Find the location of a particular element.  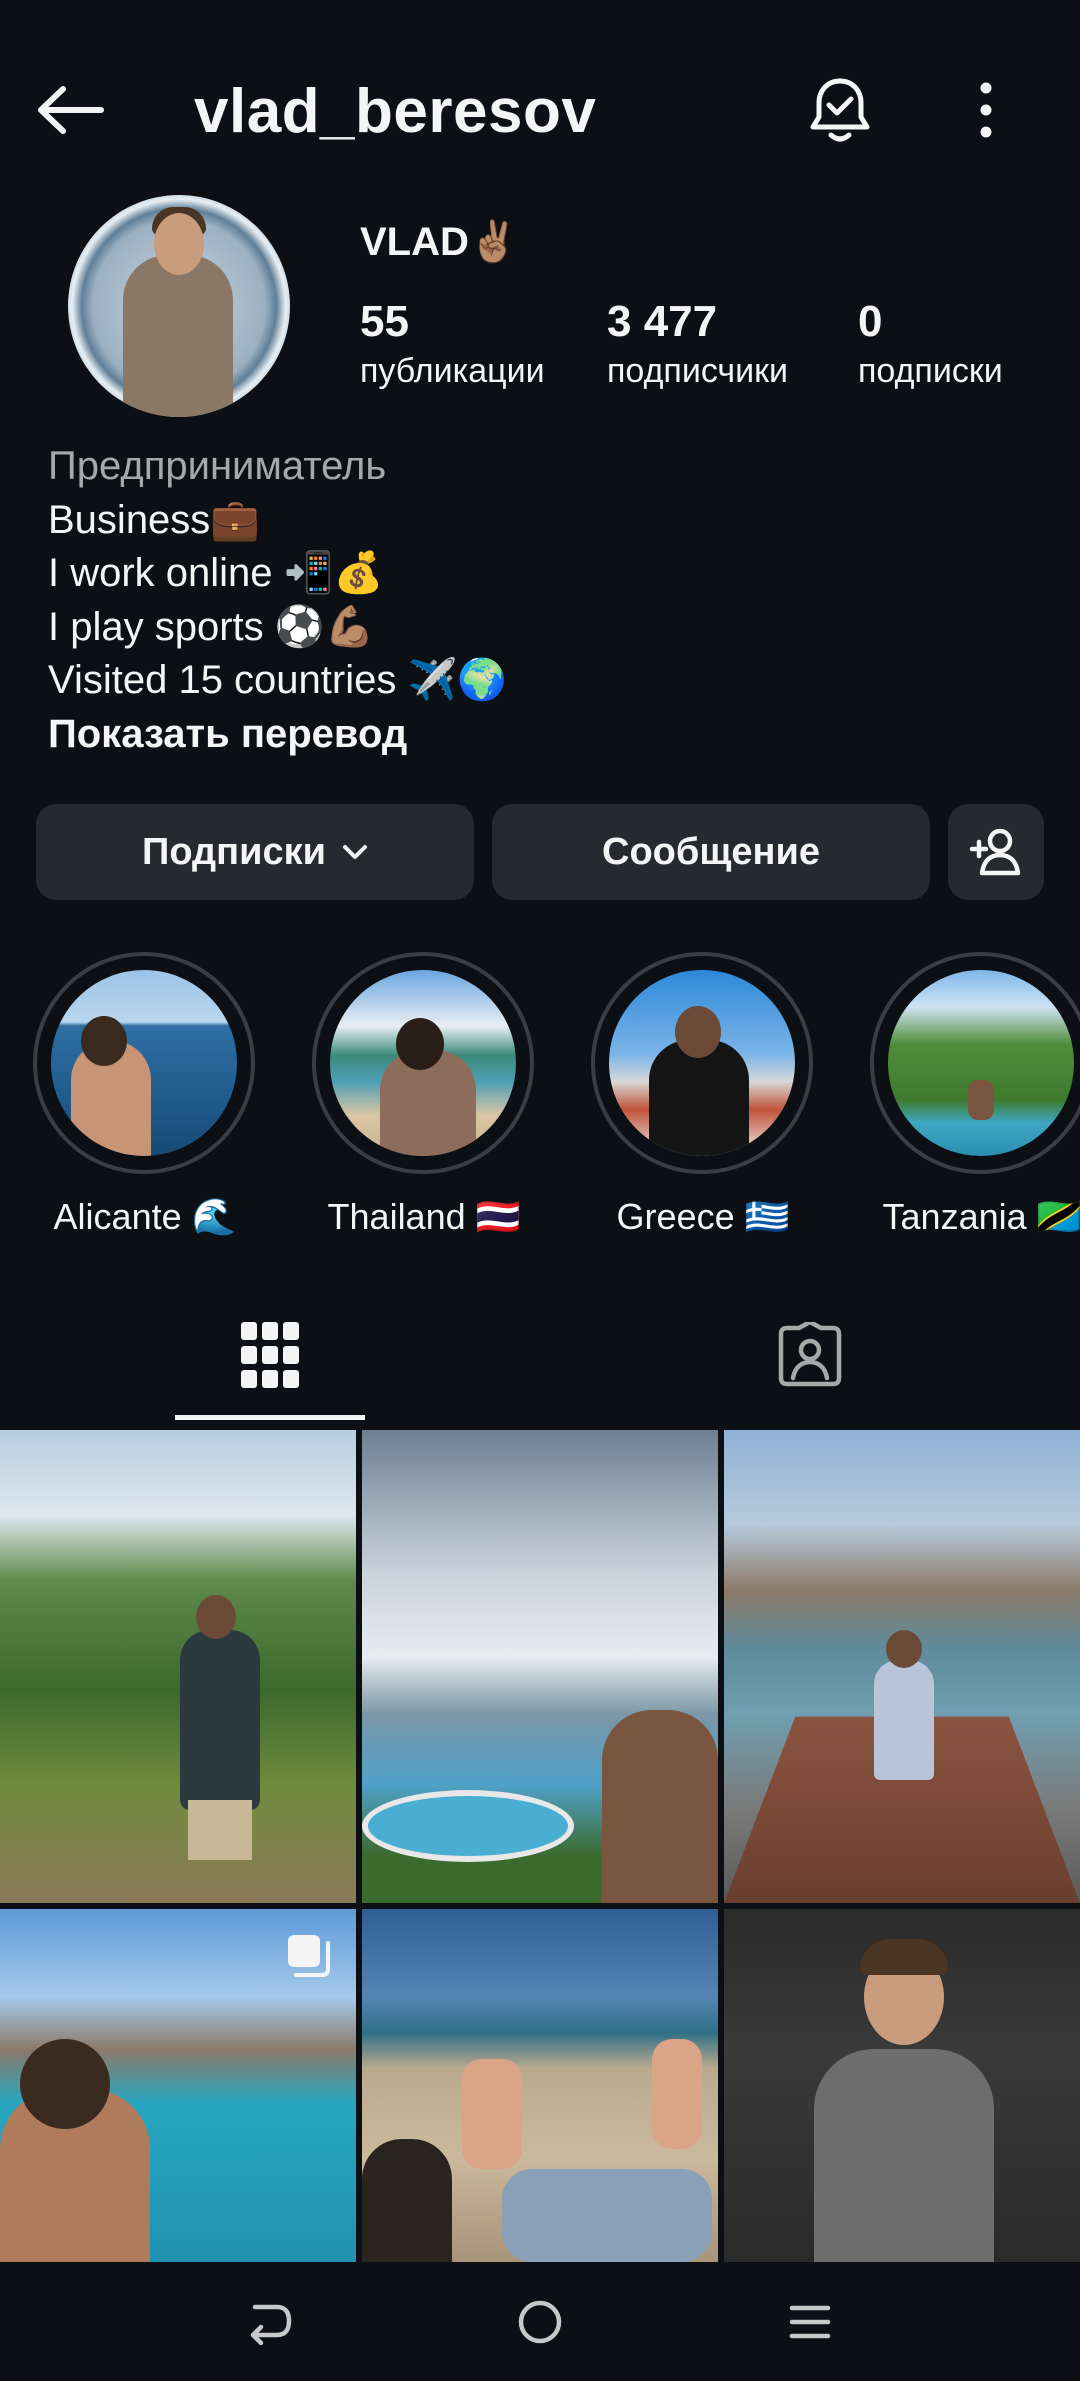

stat-following-label: подписки is located at coordinates (930, 371).